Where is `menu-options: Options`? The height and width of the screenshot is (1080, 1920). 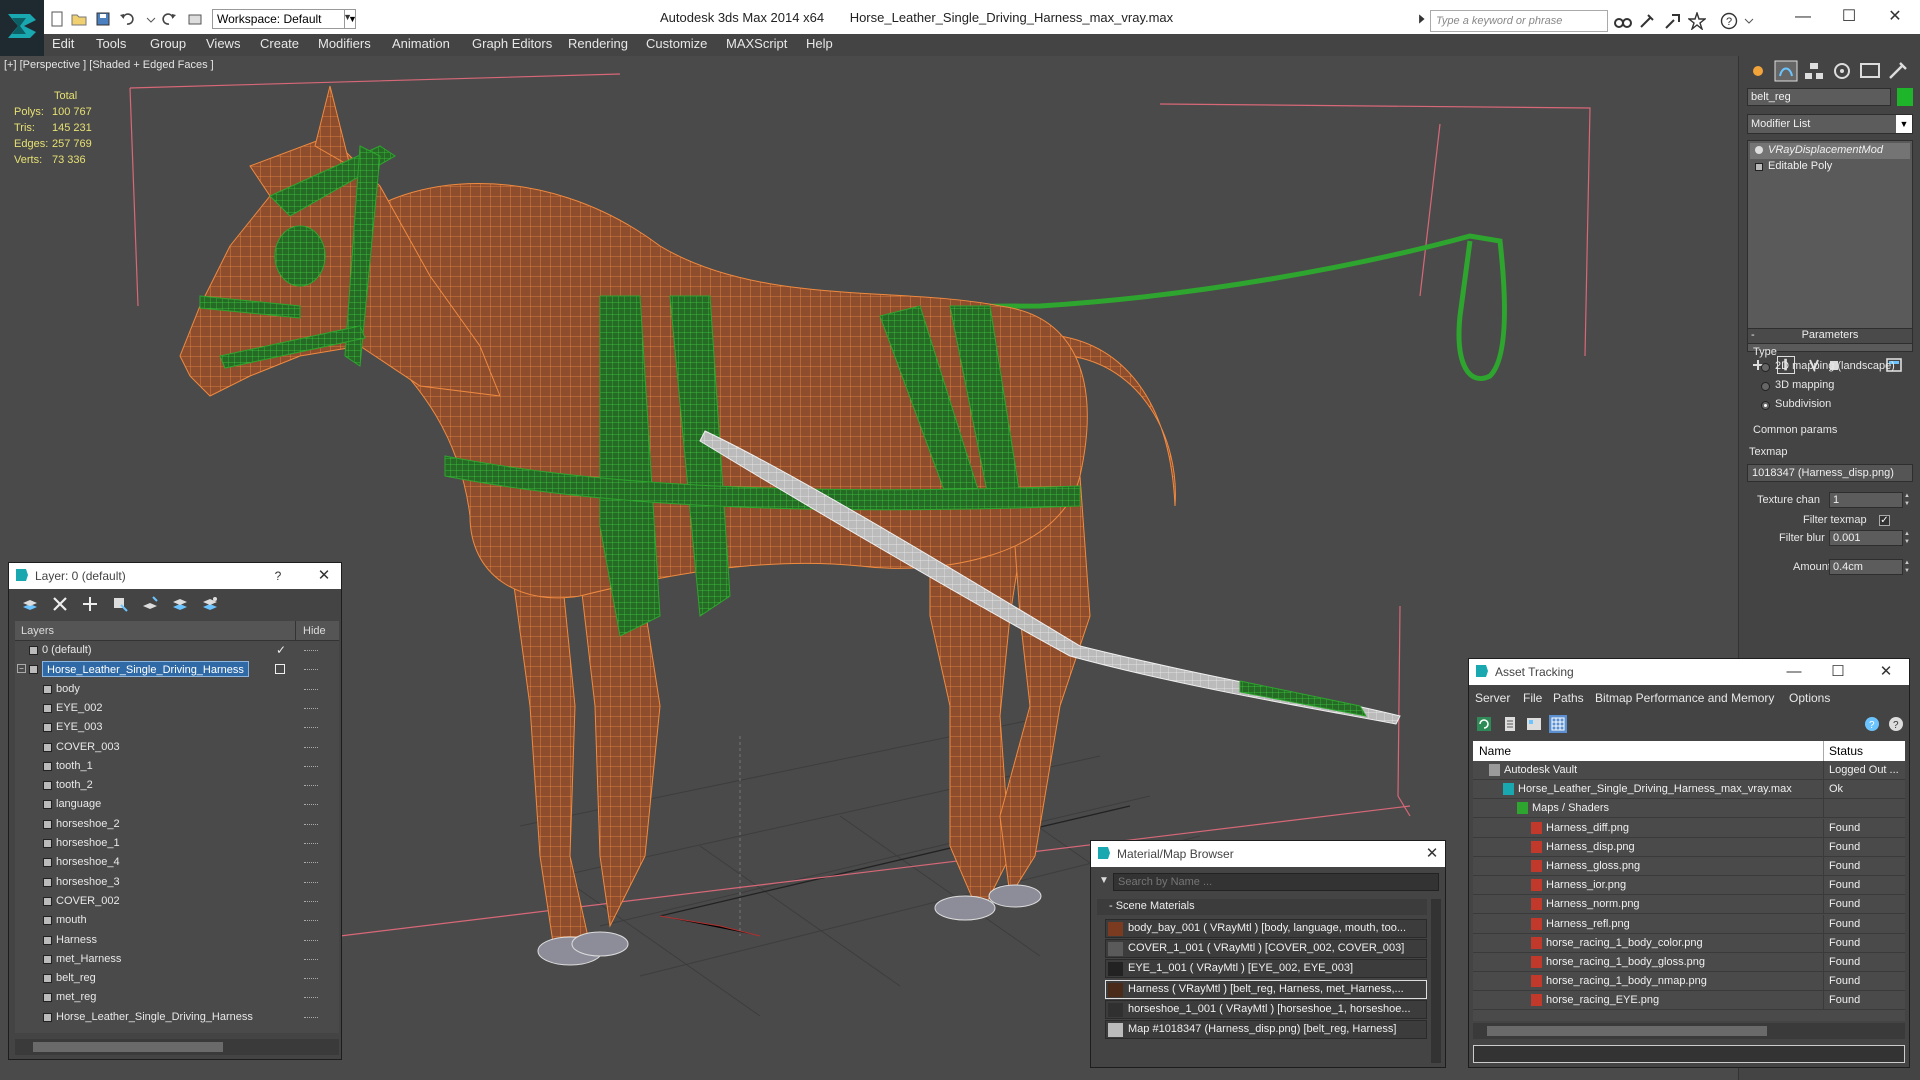
menu-options: Options is located at coordinates (1809, 698).